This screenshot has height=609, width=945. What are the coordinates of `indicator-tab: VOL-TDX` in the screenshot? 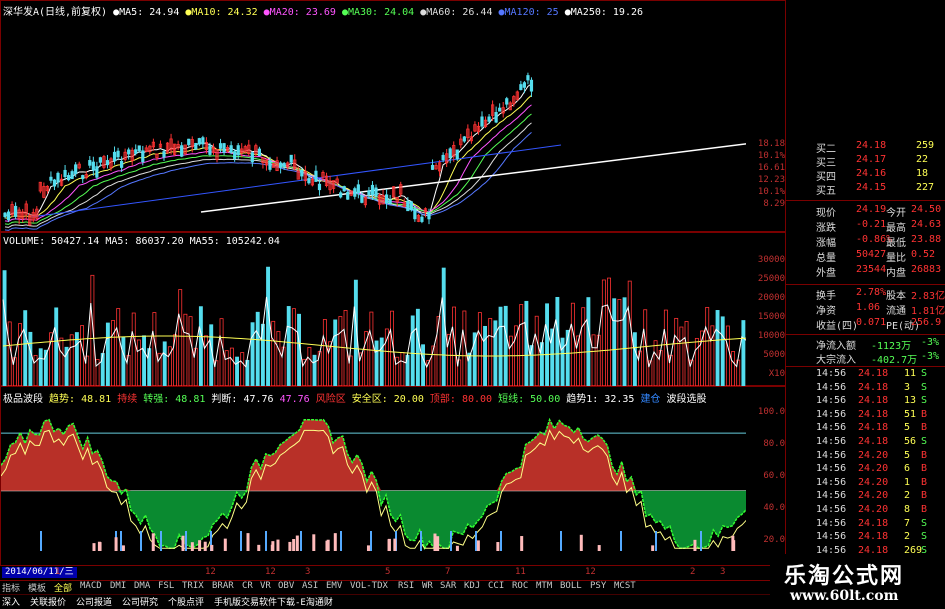 It's located at (369, 586).